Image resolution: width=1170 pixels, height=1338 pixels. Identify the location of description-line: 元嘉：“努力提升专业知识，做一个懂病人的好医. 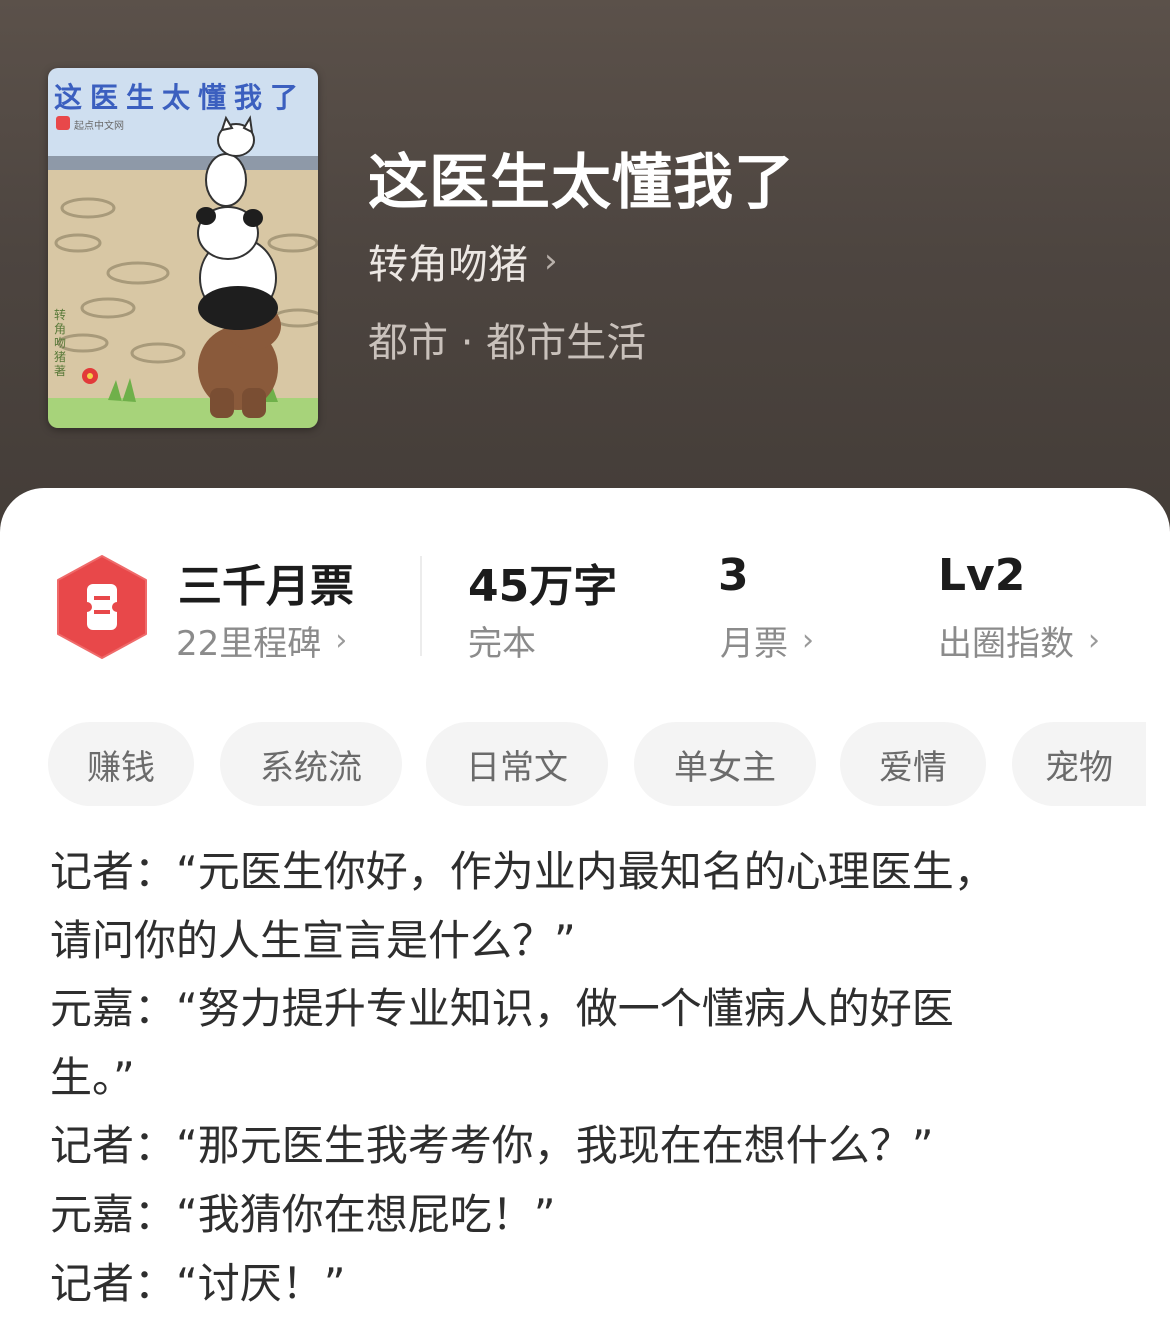
(502, 1009).